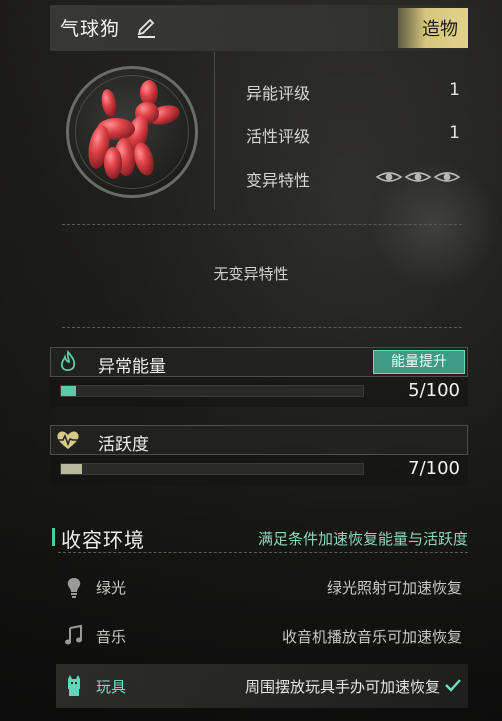 The image size is (502, 721). What do you see at coordinates (214, 131) in the screenshot?
I see `divider-vertical` at bounding box center [214, 131].